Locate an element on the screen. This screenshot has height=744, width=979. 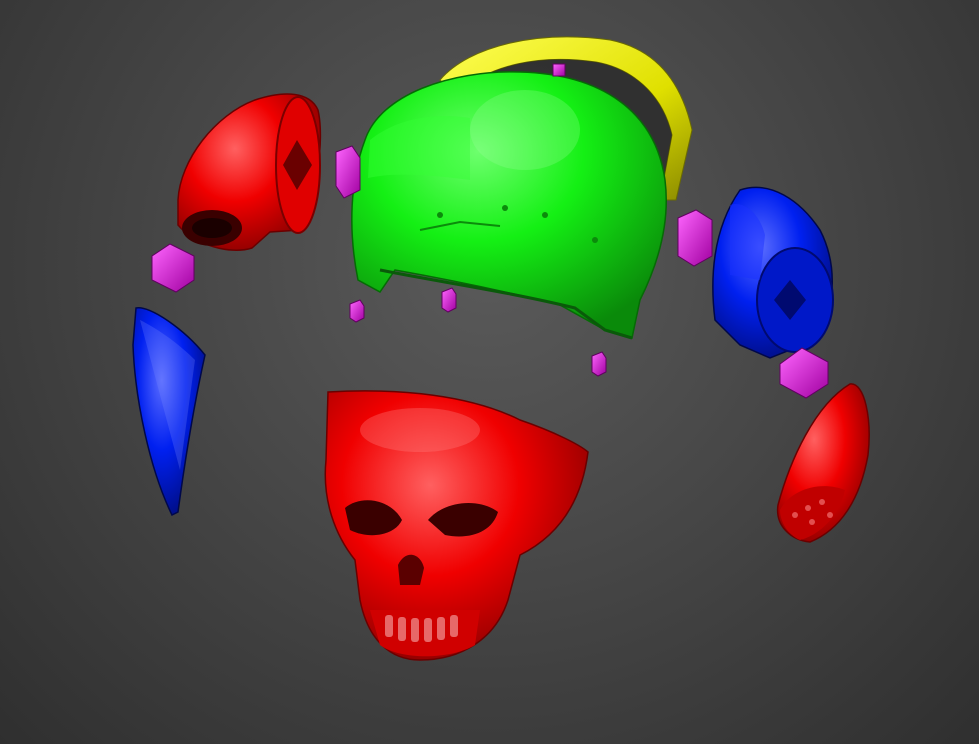
skull-faceplate is located at coordinates (456, 525).